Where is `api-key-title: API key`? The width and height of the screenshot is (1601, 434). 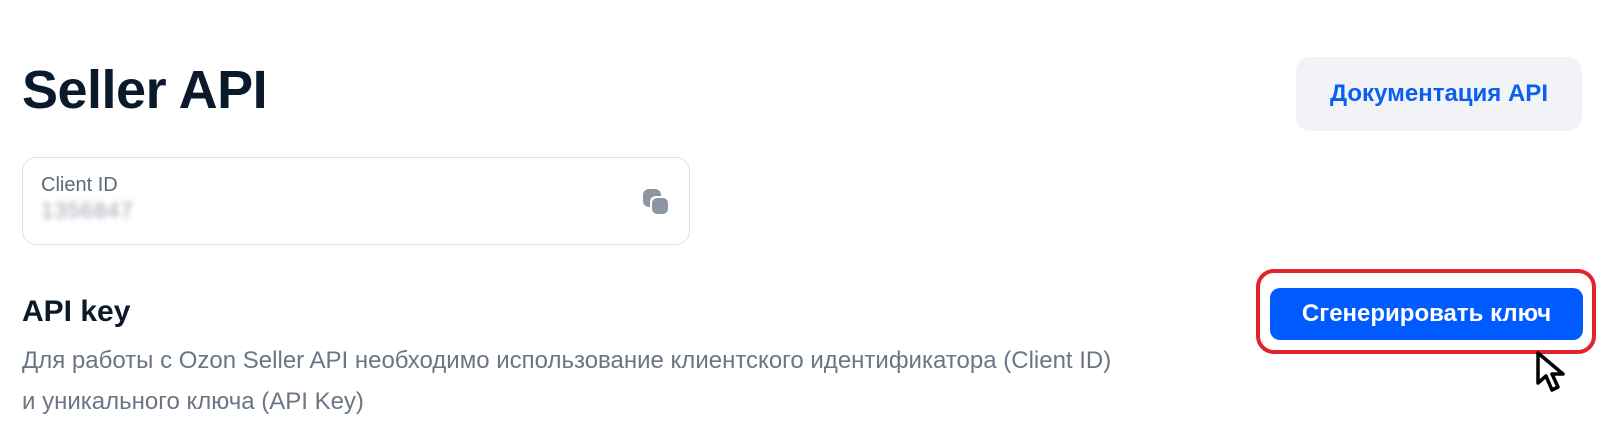
api-key-title: API key is located at coordinates (76, 311).